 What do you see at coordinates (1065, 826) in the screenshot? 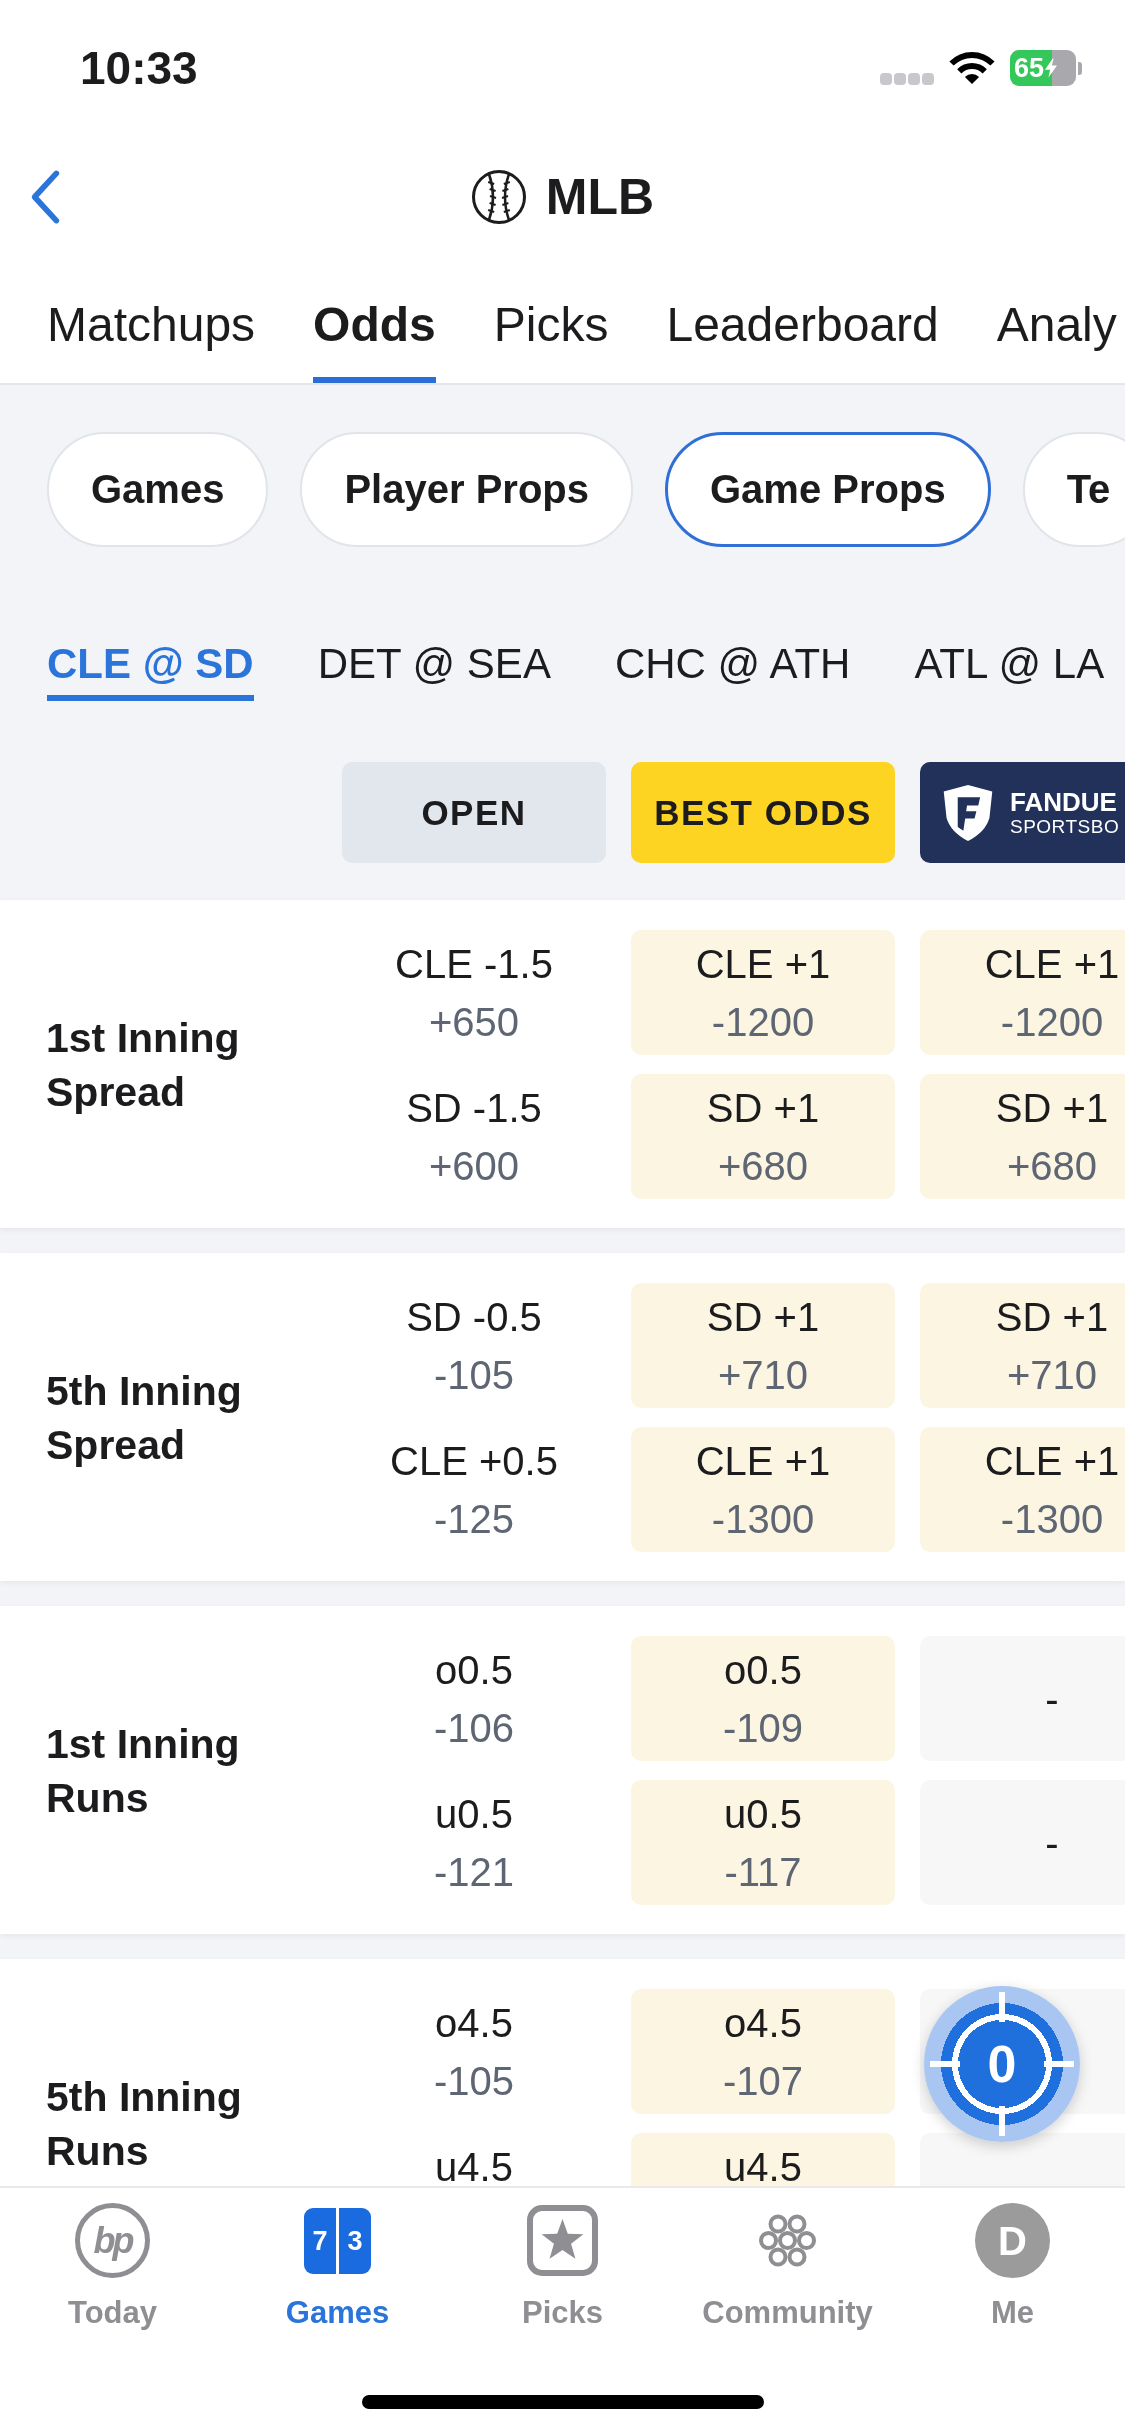
I see `sportsbook-subtitle: SPORTSBO` at bounding box center [1065, 826].